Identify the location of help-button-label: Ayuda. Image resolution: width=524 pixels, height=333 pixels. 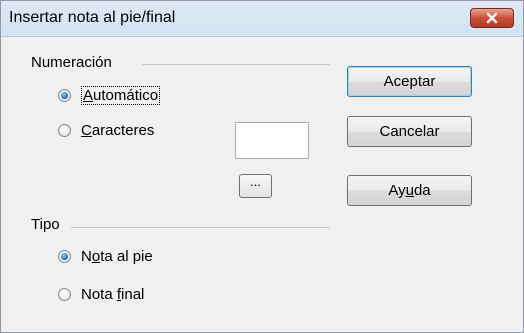
(409, 190).